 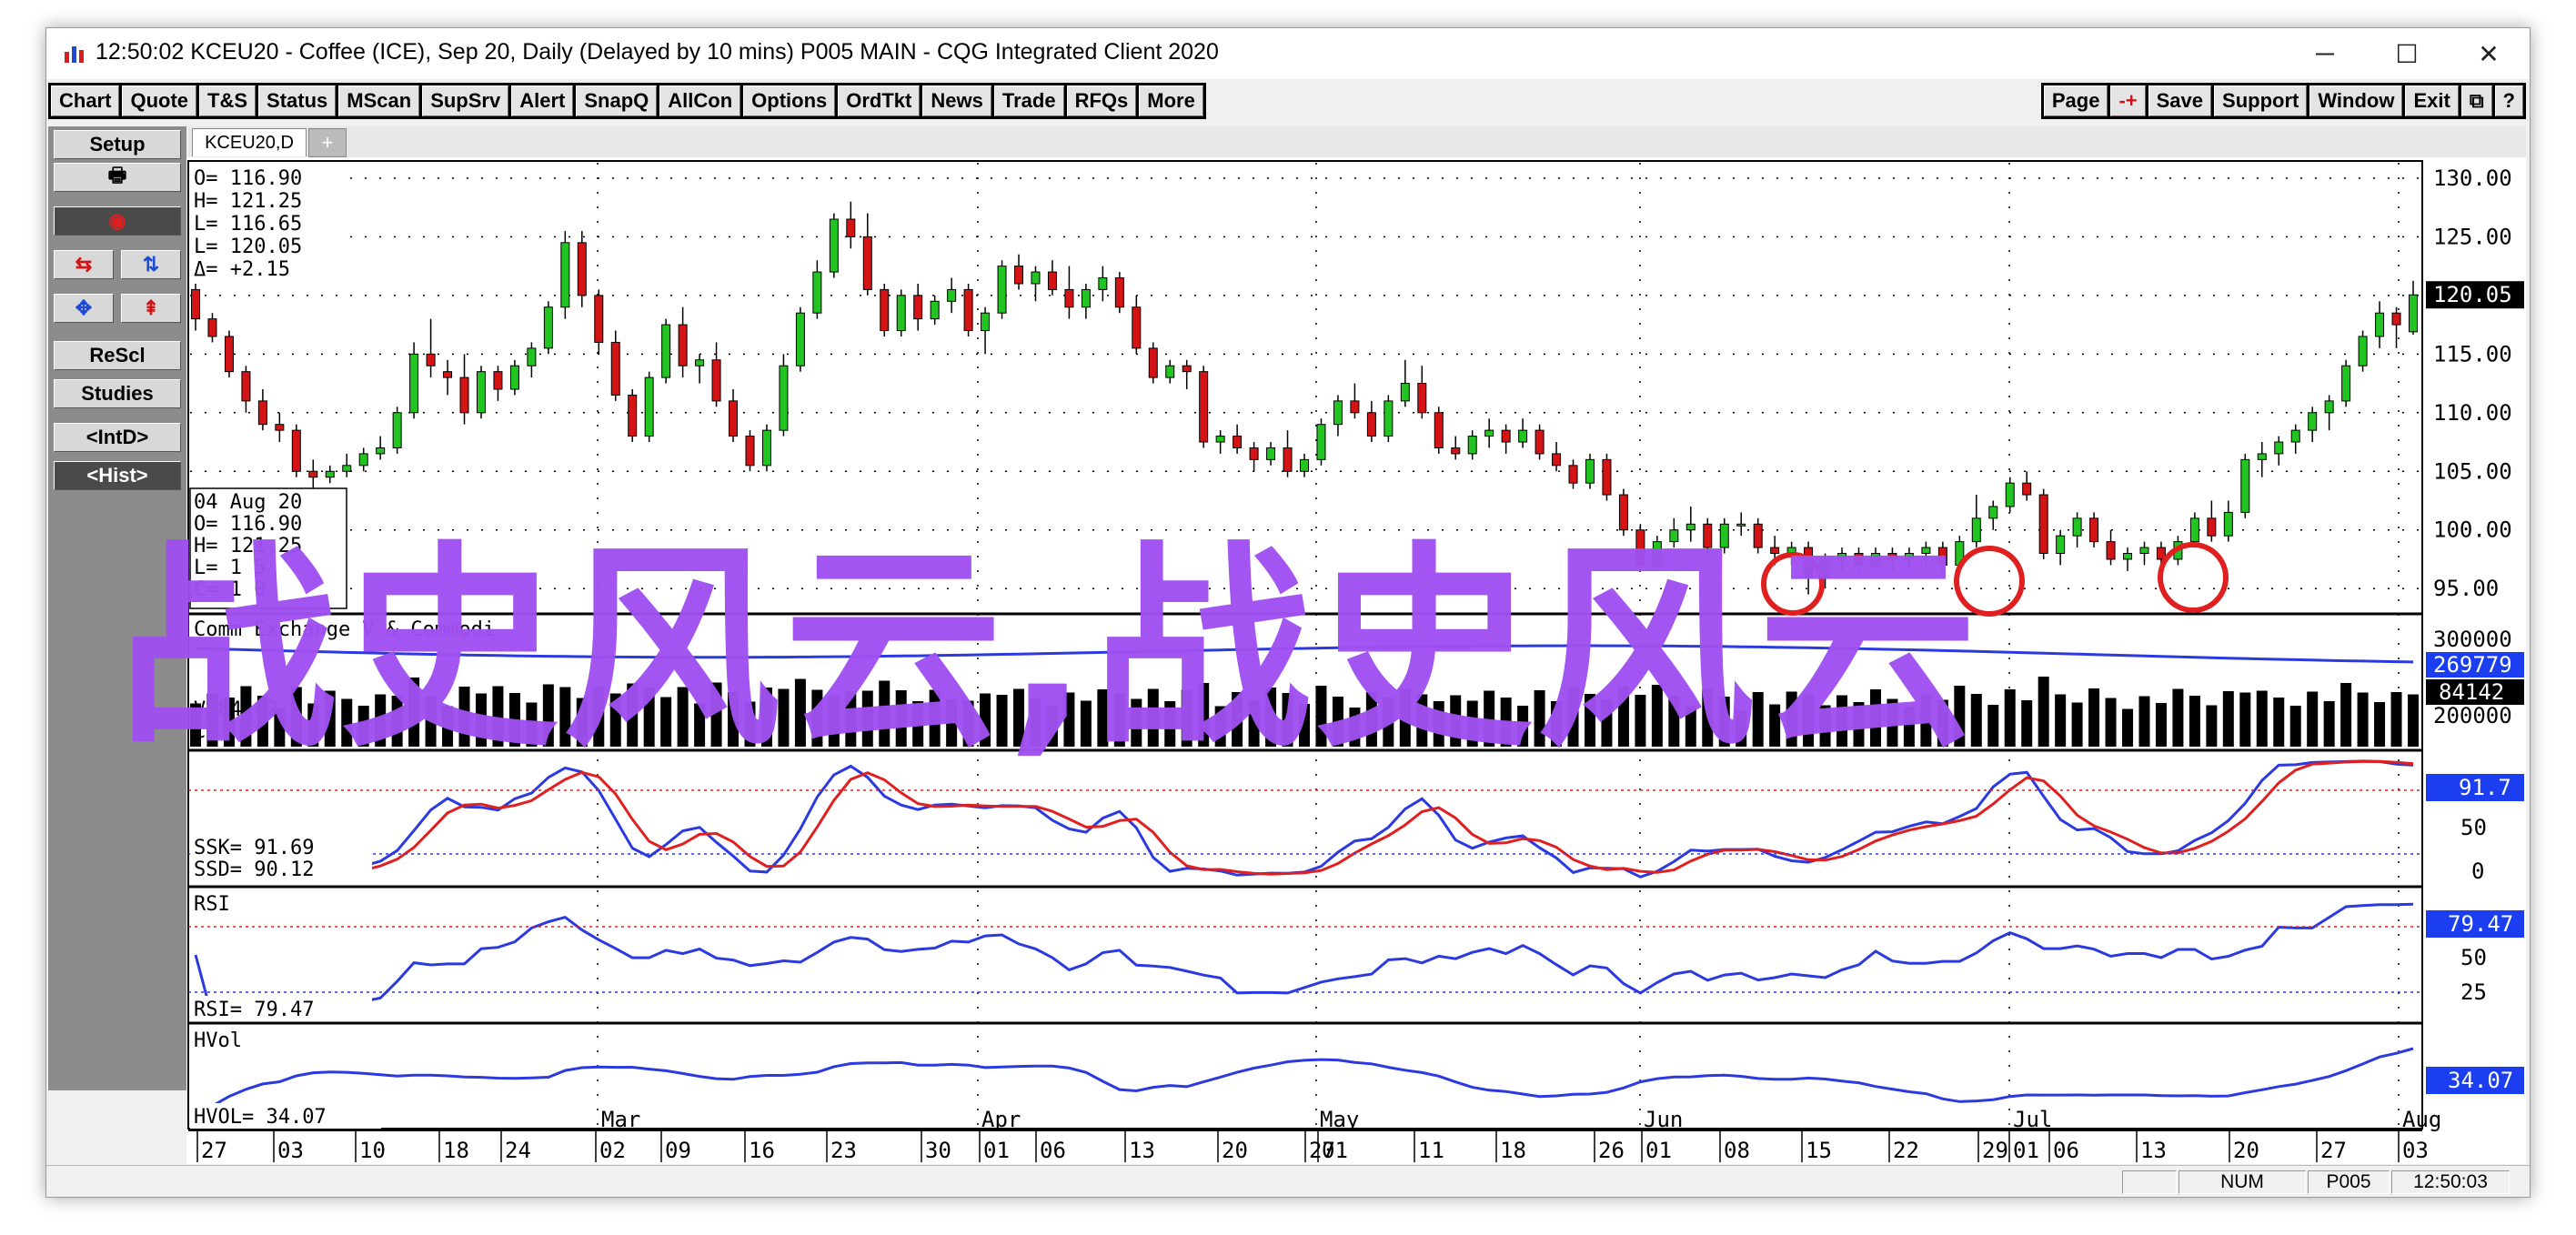 I want to click on toolbar-button-chart: Chart, so click(x=85, y=100).